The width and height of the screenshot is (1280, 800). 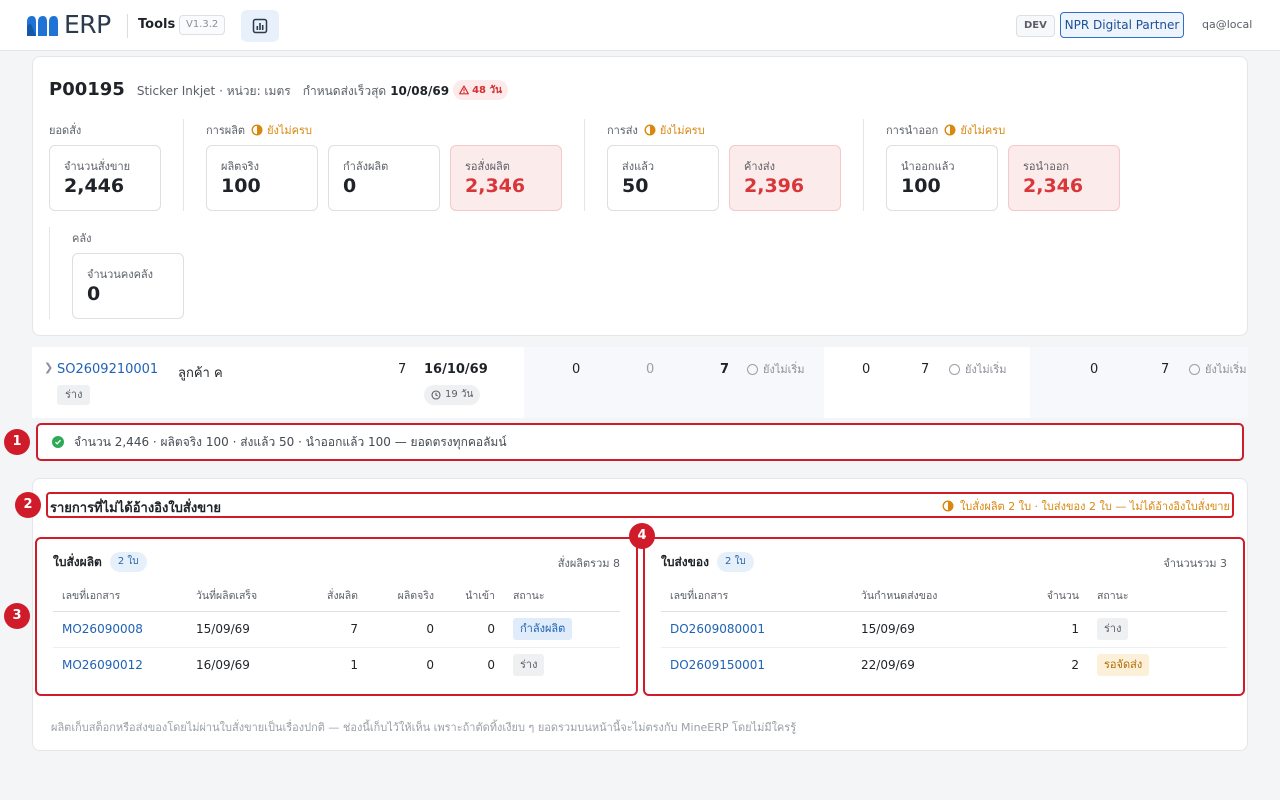 What do you see at coordinates (1195, 563) in the screenshot?
I see `panel-total: จำนวนรวม 3` at bounding box center [1195, 563].